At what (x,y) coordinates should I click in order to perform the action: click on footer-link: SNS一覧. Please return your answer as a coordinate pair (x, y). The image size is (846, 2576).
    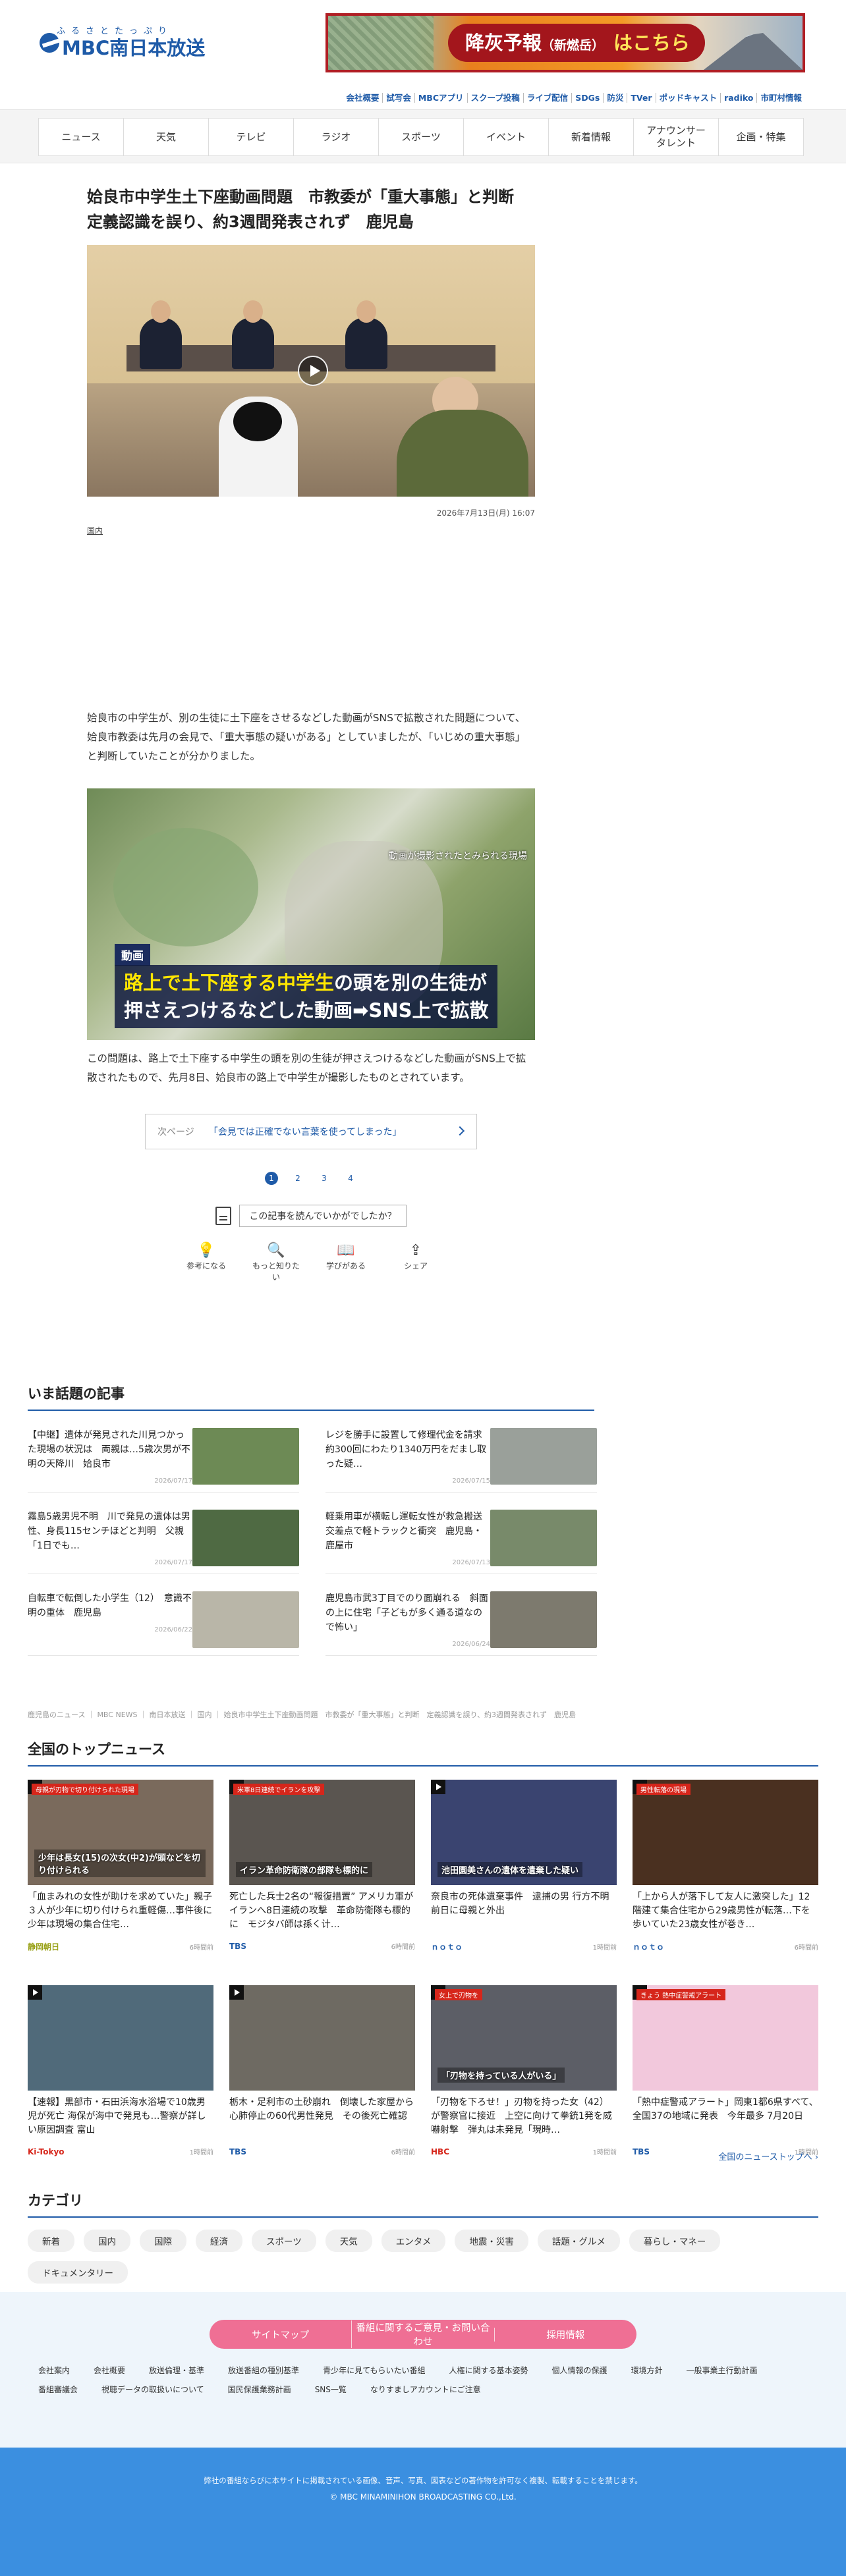
    Looking at the image, I should click on (331, 2389).